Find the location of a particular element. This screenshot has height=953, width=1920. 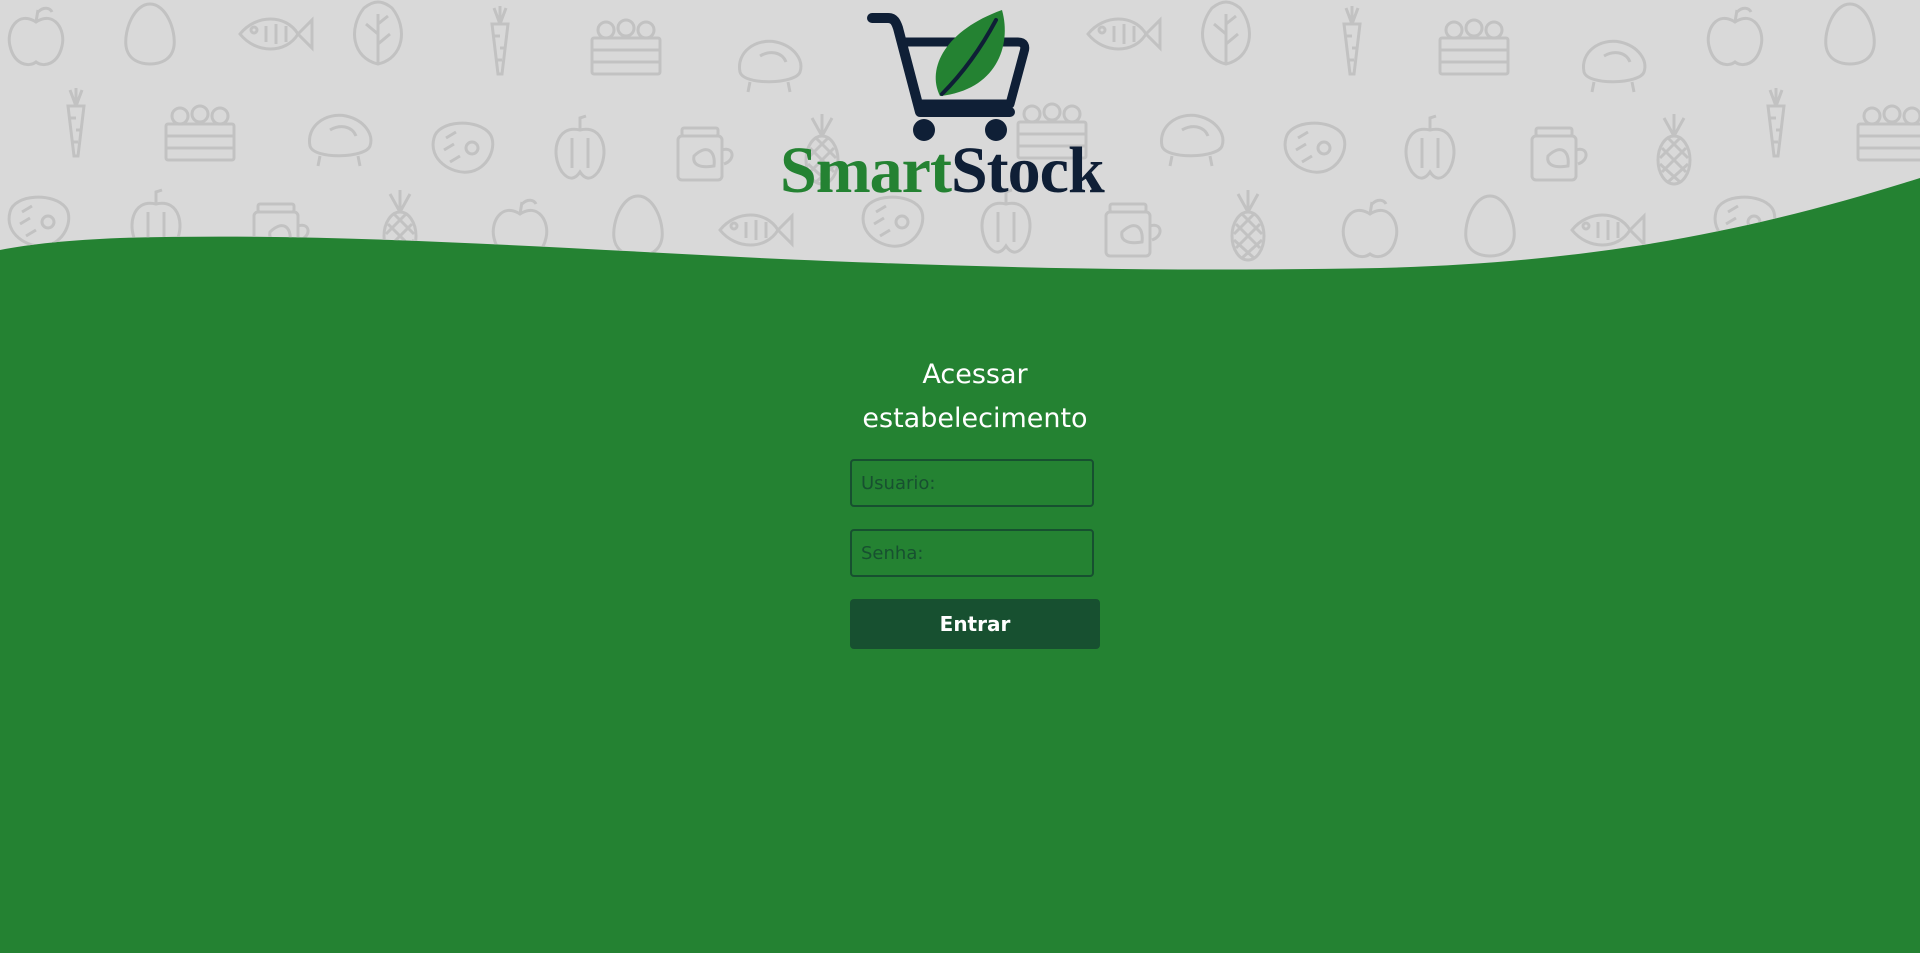

login-title-line1: Acessar is located at coordinates (975, 374).